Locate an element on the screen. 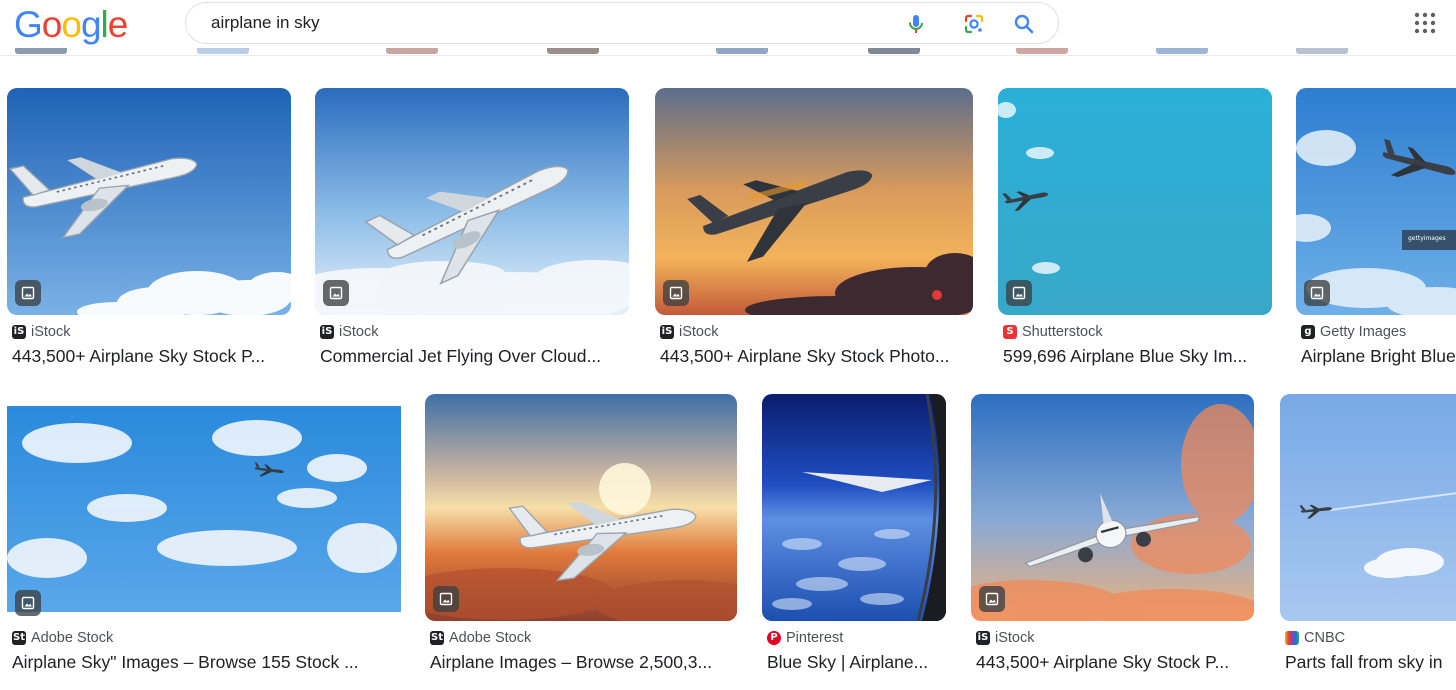 The image size is (1456, 690). airplane-sunset-clouds-photo is located at coordinates (581, 507).